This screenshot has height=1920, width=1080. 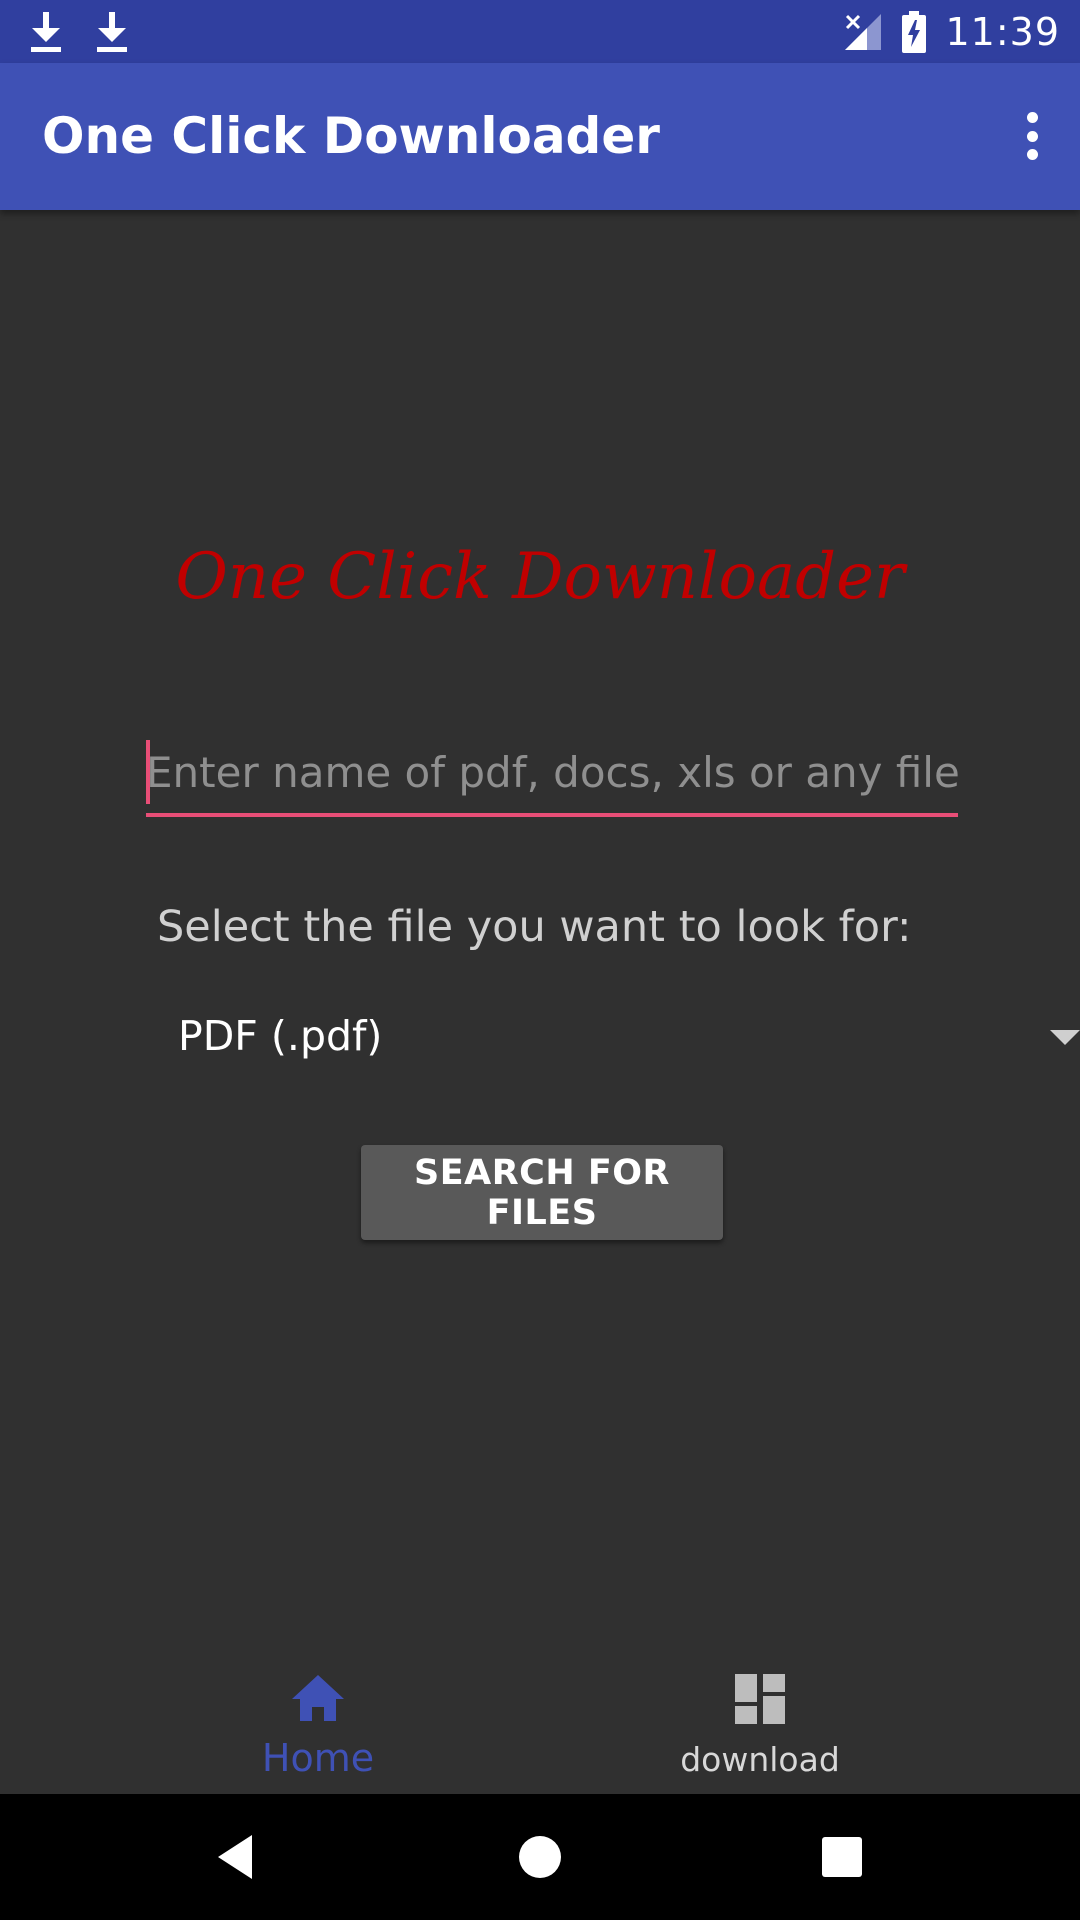 I want to click on home-icon, so click(x=318, y=1698).